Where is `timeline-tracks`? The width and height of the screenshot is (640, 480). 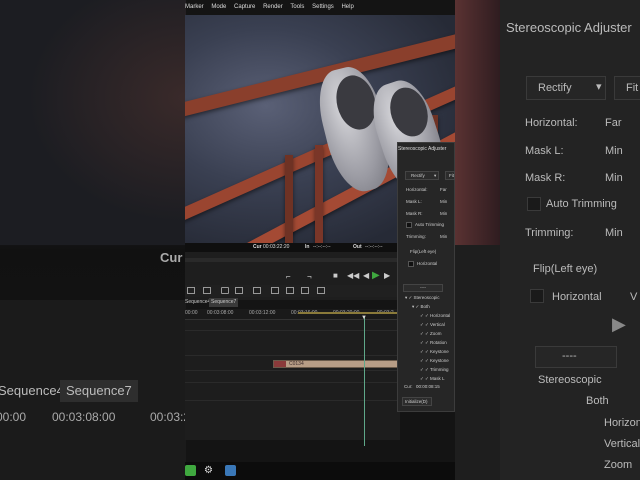 timeline-tracks is located at coordinates (292, 380).